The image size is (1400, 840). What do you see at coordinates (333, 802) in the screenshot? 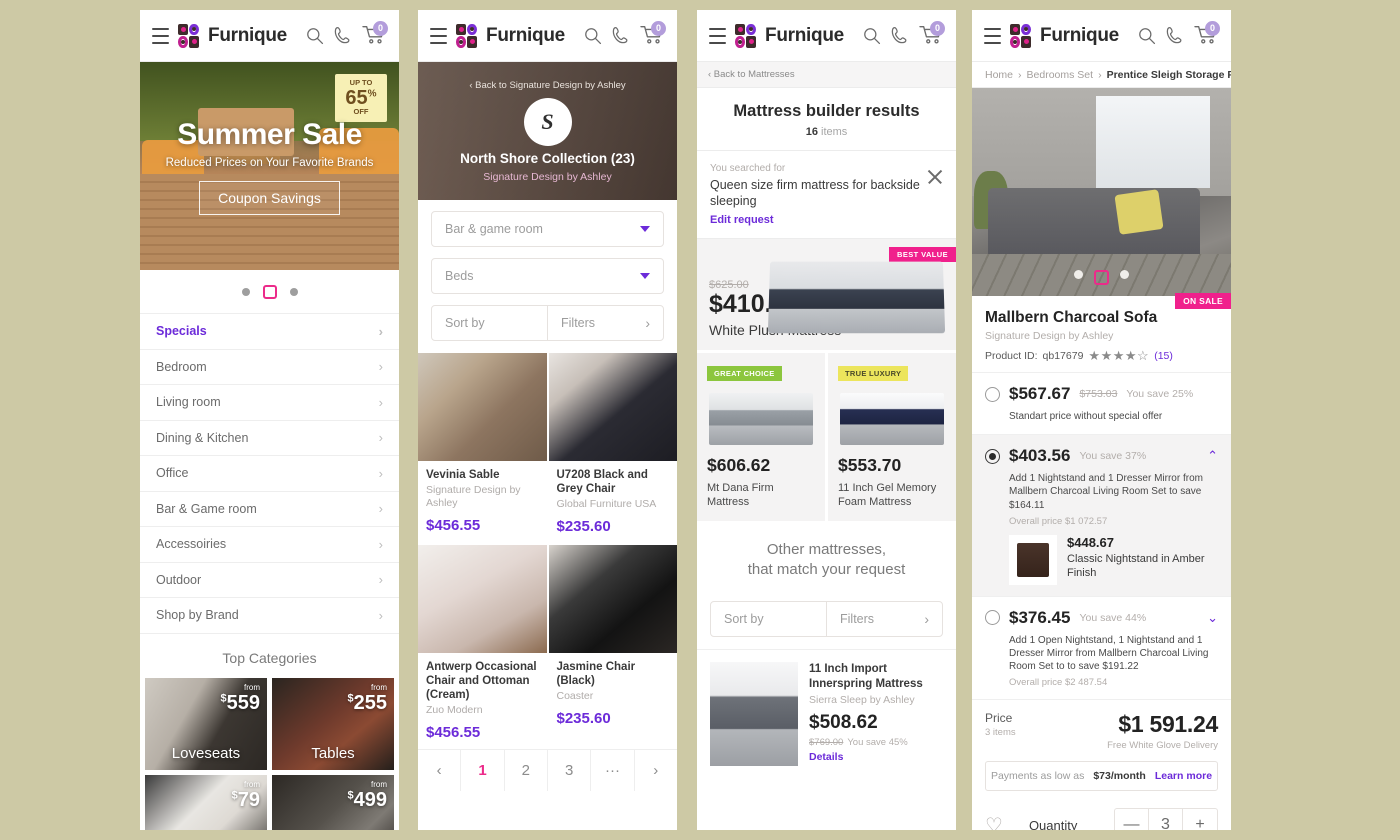
I see `category-tile-ottomans: from $499` at bounding box center [333, 802].